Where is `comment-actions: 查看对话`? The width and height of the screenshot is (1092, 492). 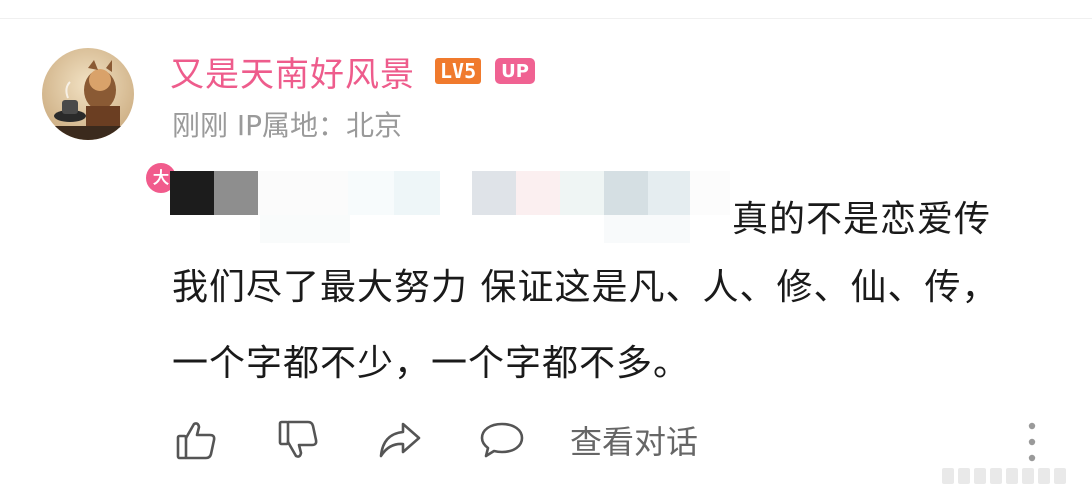 comment-actions: 查看对话 is located at coordinates (434, 440).